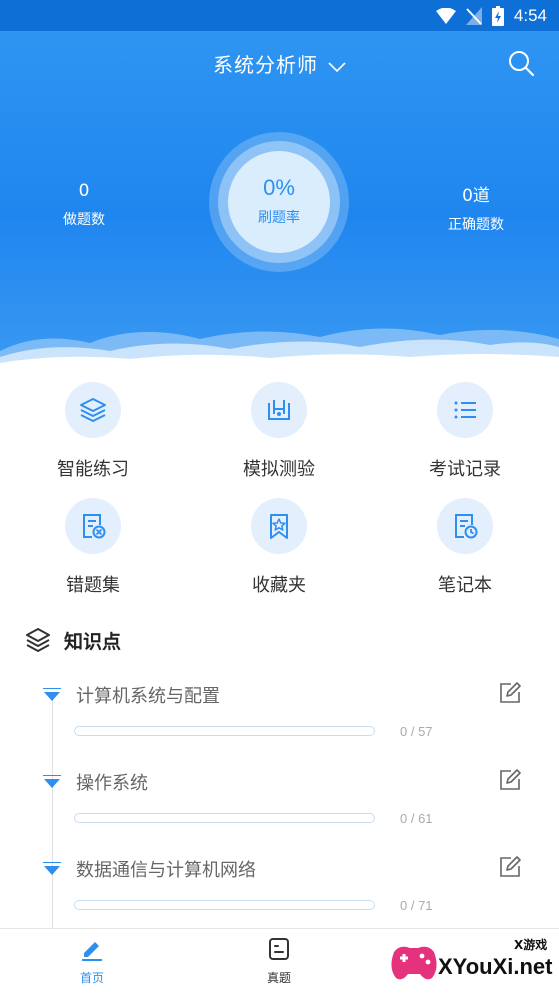 The width and height of the screenshot is (559, 994). I want to click on exam-icon, so click(279, 949).